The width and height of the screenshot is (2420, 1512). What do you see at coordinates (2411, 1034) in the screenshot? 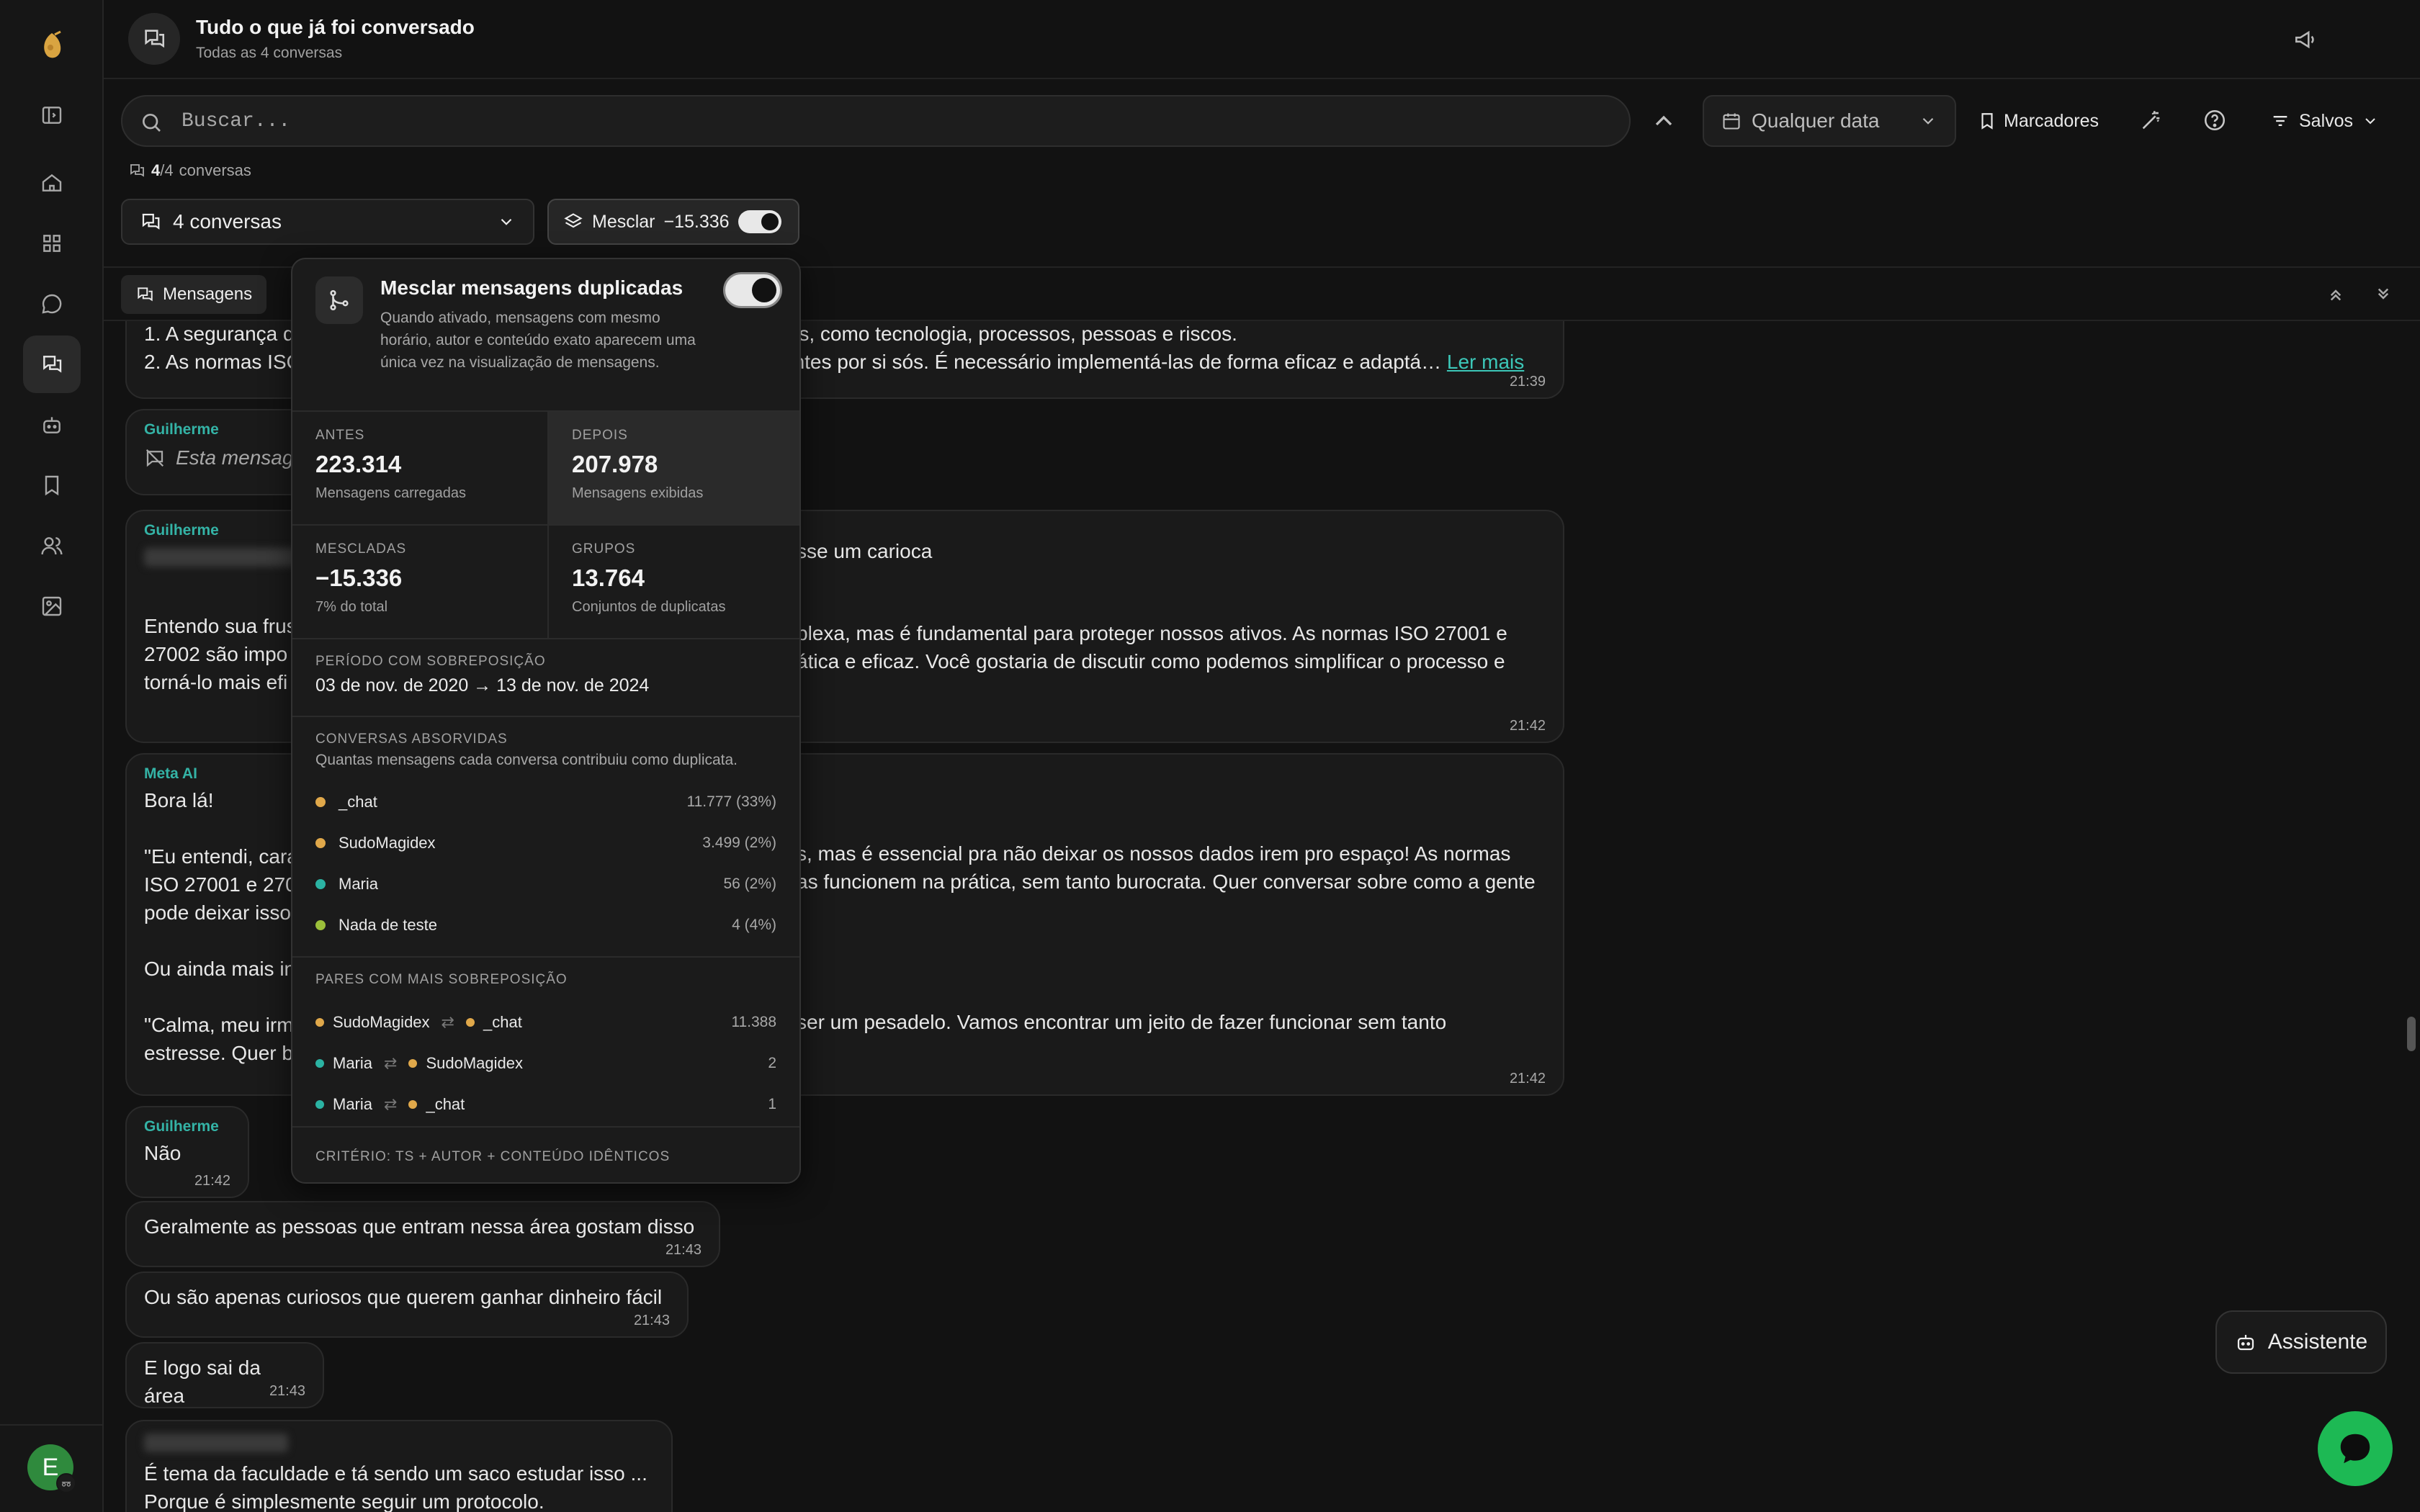
I see `scrollbar-thumb` at bounding box center [2411, 1034].